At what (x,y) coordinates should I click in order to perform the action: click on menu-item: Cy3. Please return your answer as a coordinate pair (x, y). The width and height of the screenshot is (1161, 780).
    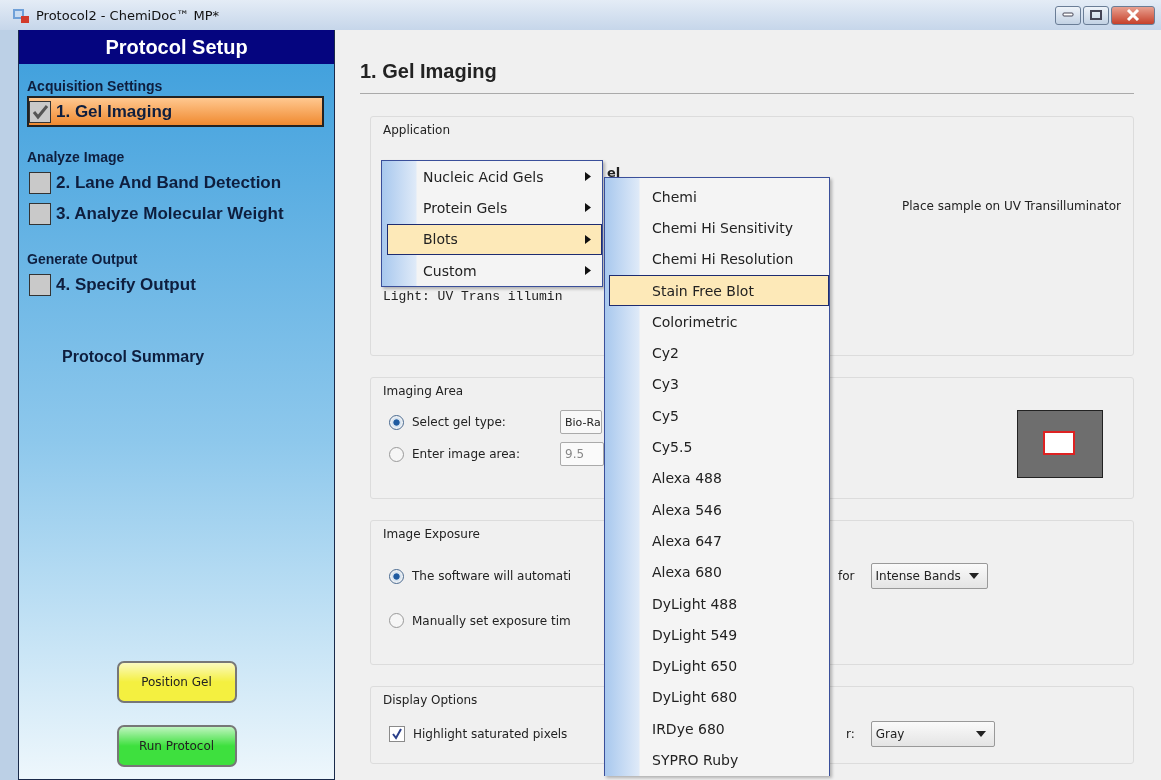
    Looking at the image, I should click on (736, 384).